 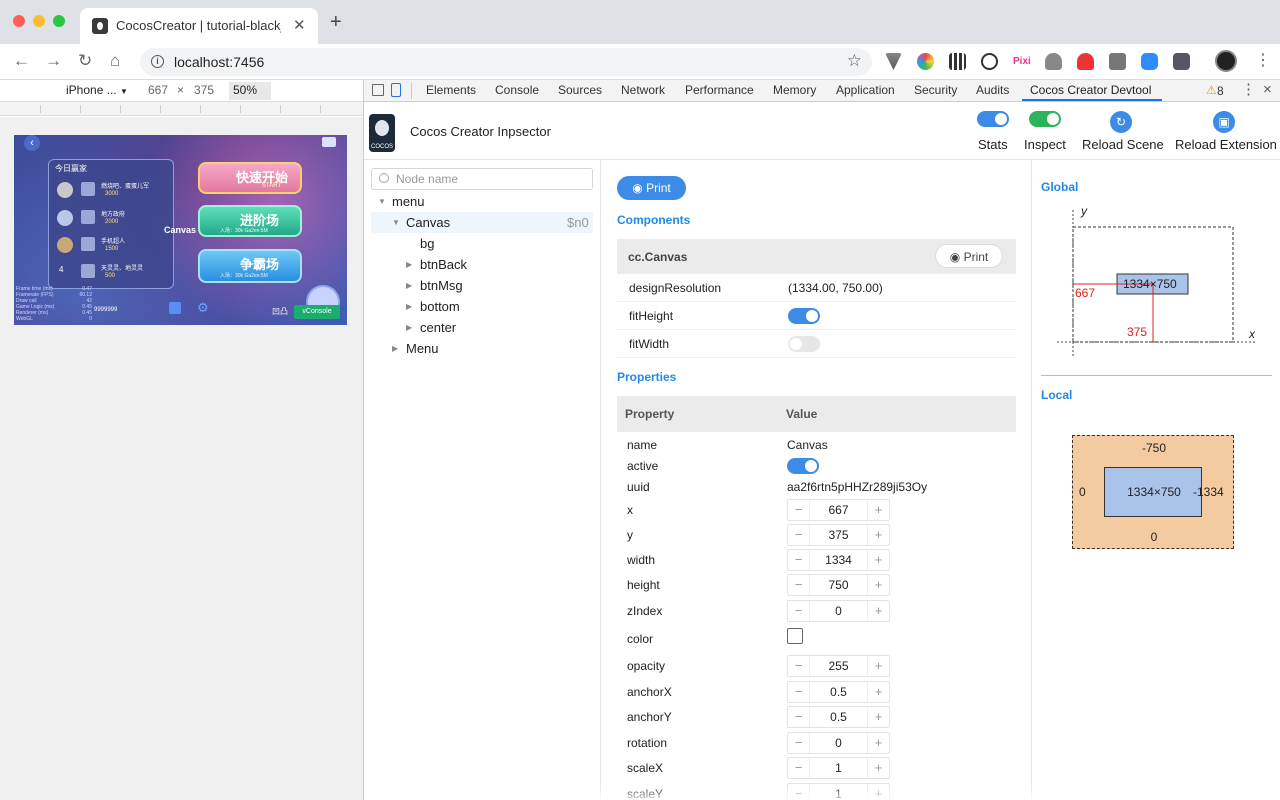 I want to click on tree-node-menu: ▼ menu, so click(x=401, y=201).